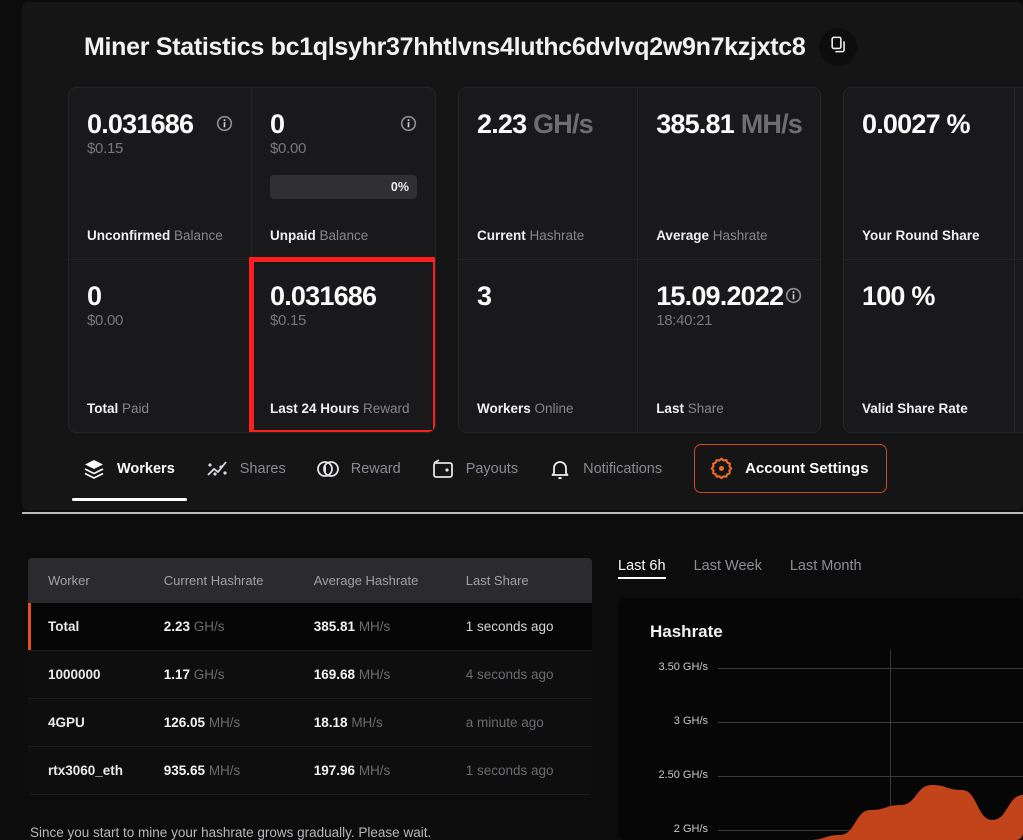  I want to click on table-row: 4GPU 126.05 MH/s 18.18 MH/s a minute ago, so click(310, 722).